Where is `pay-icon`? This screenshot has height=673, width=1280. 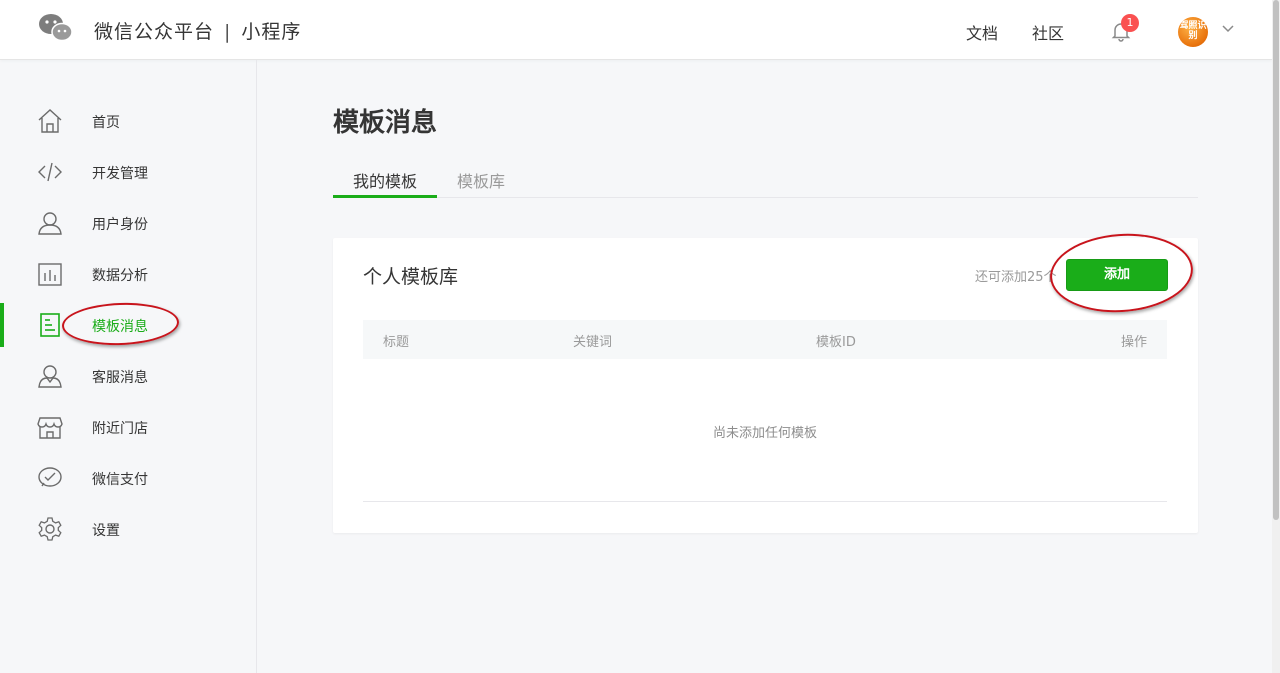
pay-icon is located at coordinates (50, 477).